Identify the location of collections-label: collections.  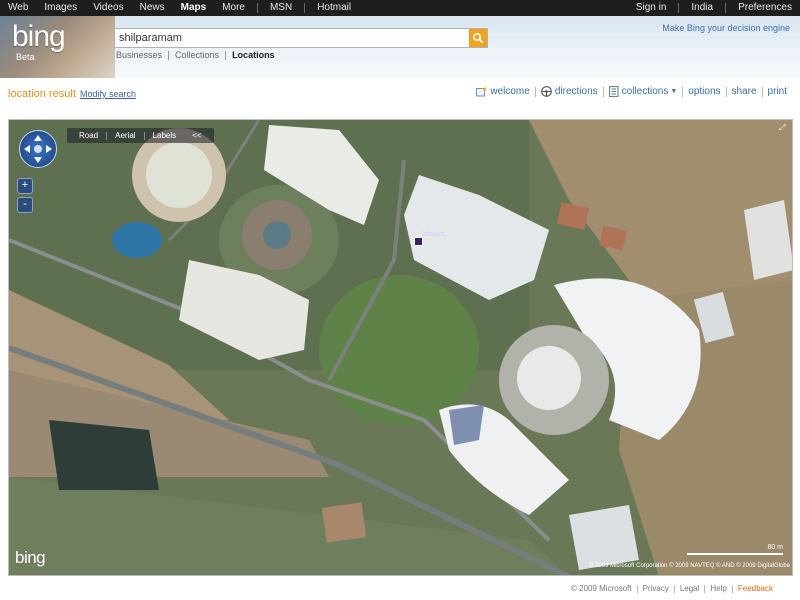
(645, 91).